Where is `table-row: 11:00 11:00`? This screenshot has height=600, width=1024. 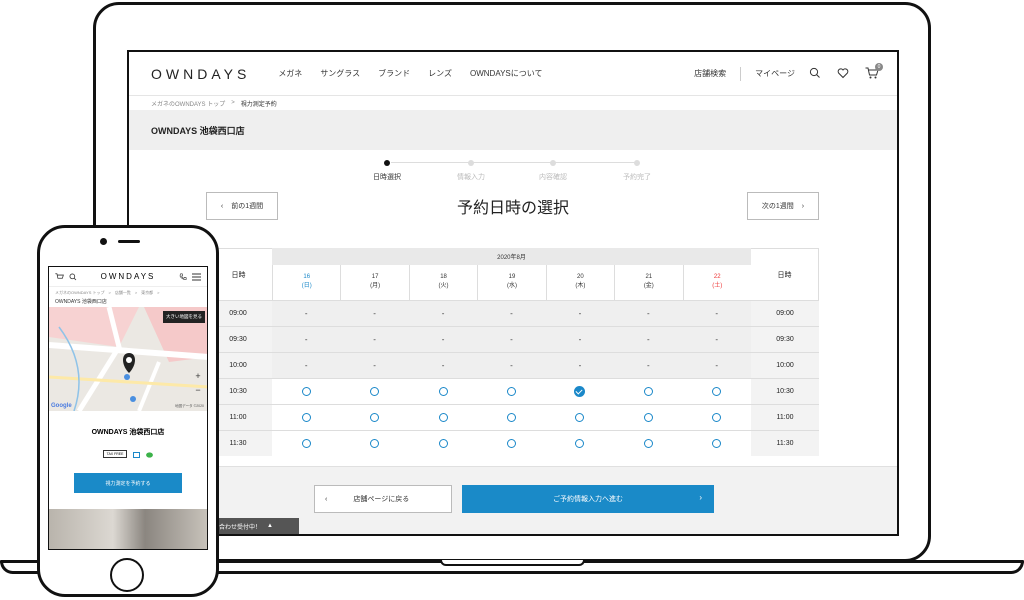 table-row: 11:00 11:00 is located at coordinates (511, 417).